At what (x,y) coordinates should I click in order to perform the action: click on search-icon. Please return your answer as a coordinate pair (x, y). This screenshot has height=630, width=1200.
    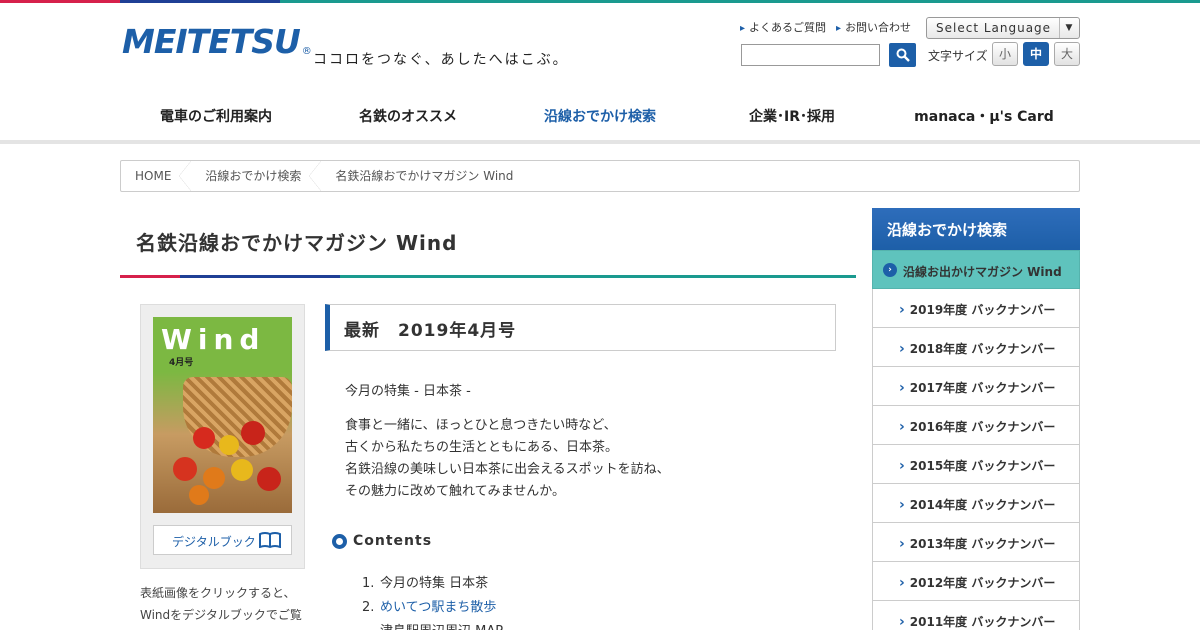
    Looking at the image, I should click on (903, 55).